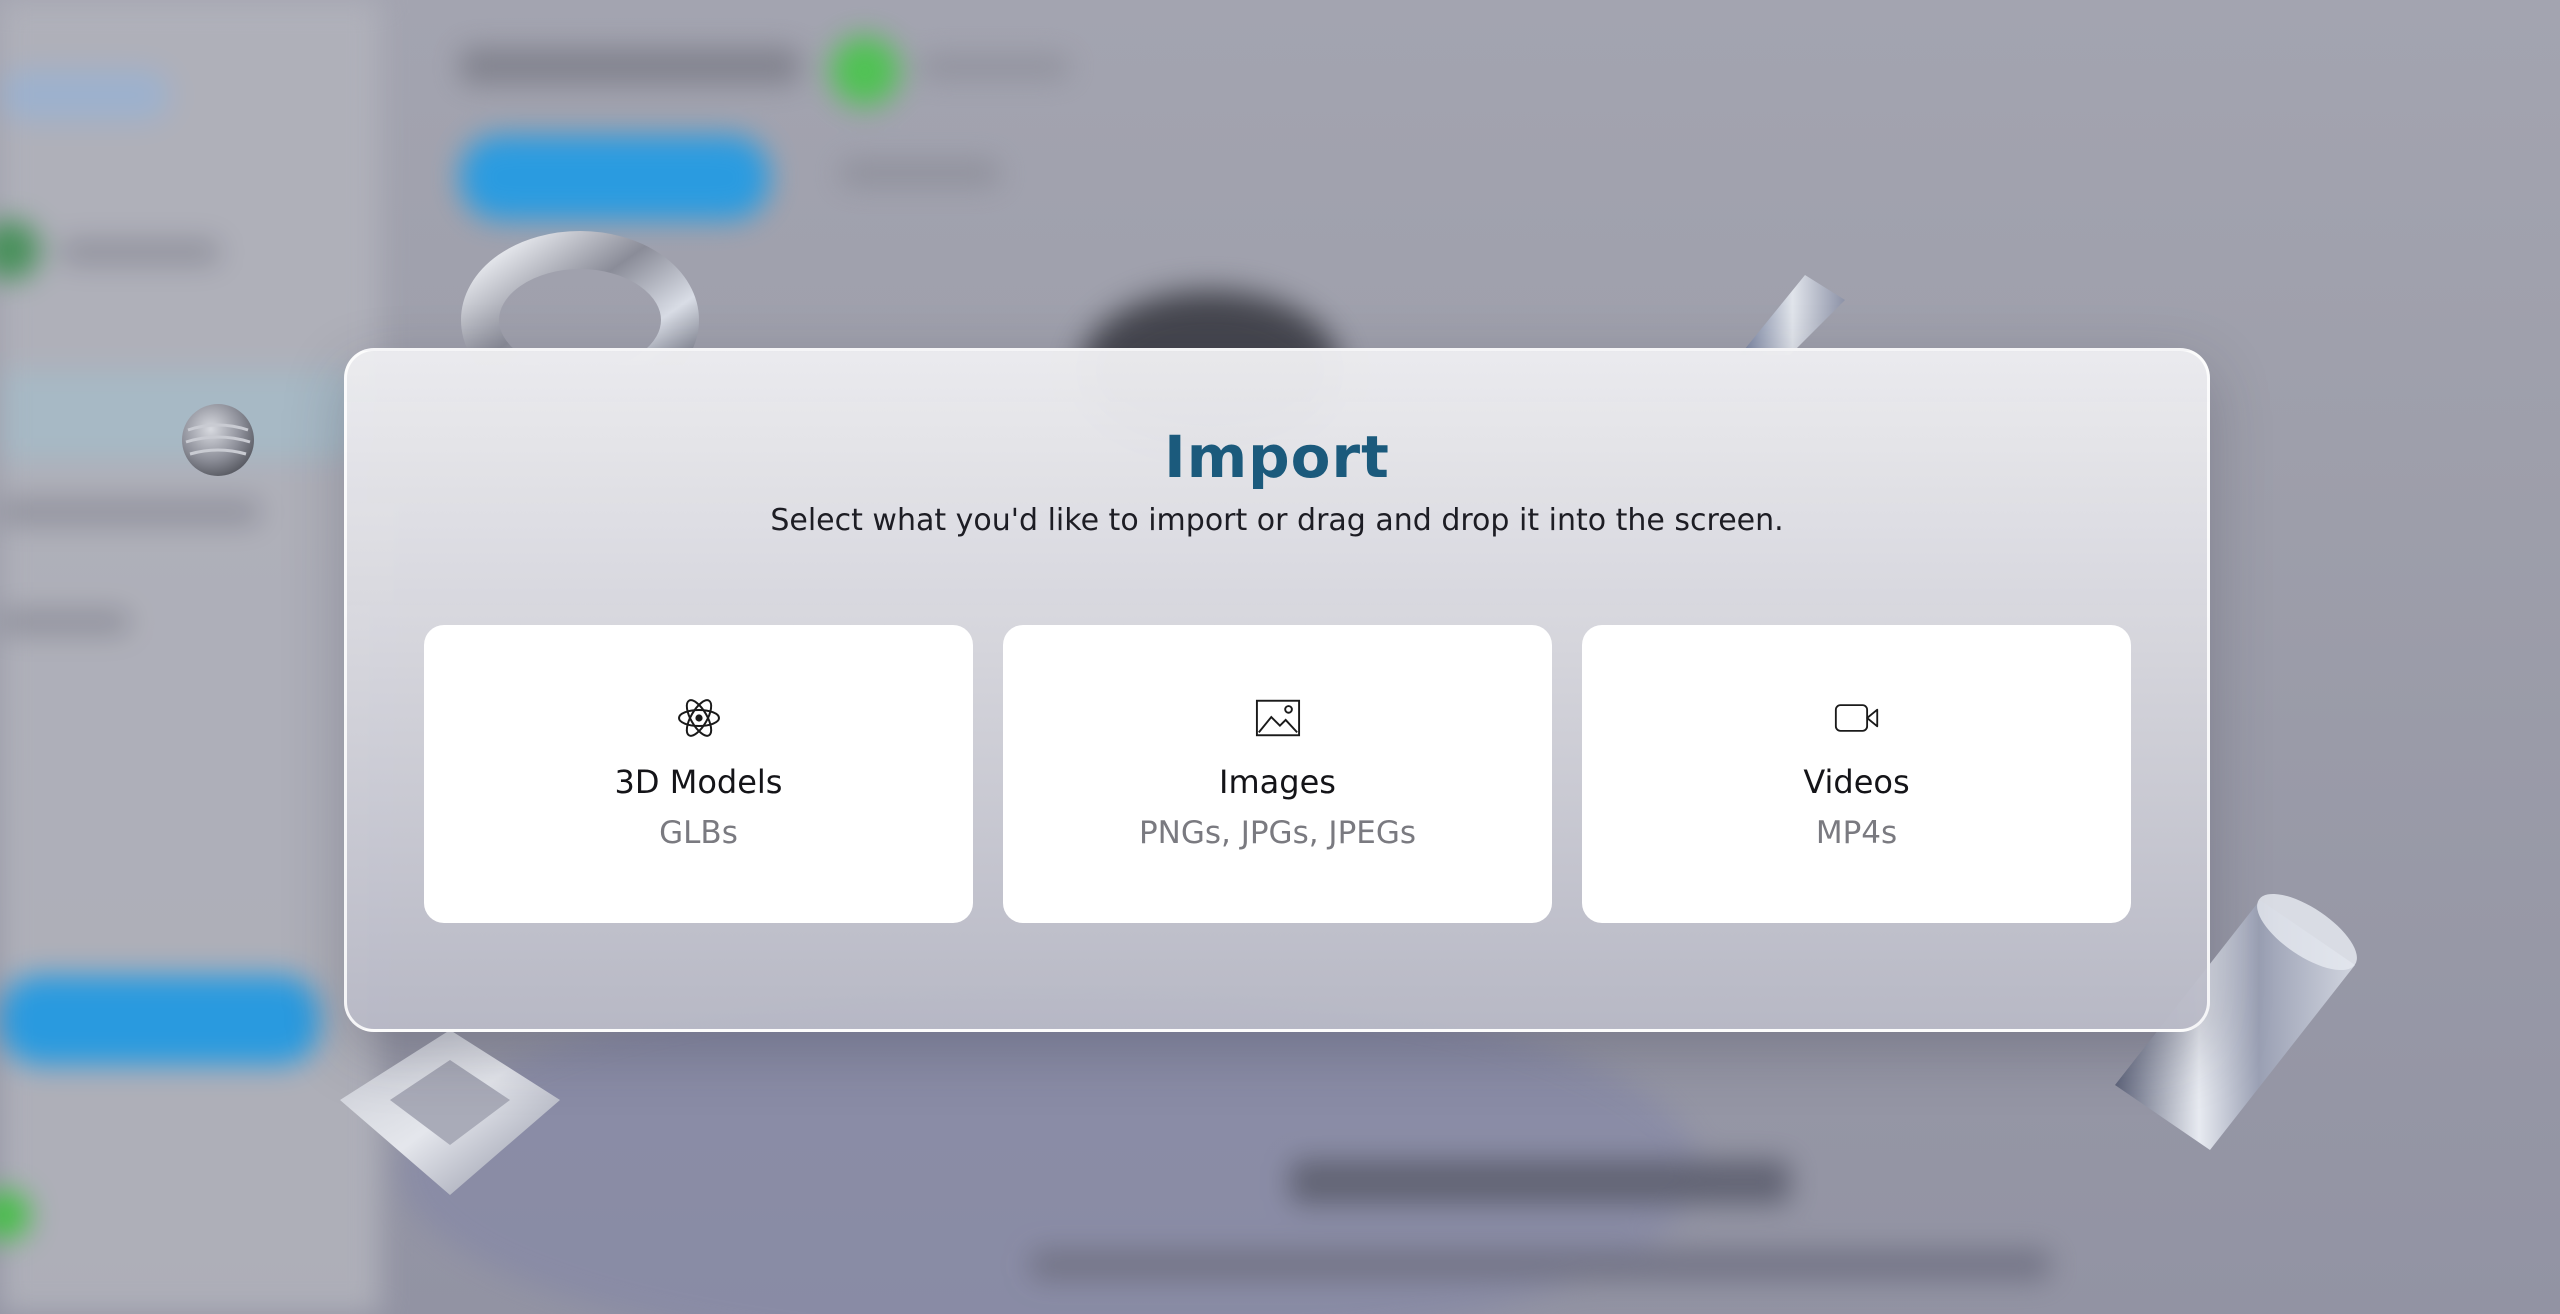 The width and height of the screenshot is (2560, 1314). Describe the element at coordinates (1540, 1265) in the screenshot. I see `background-paragraph` at that location.